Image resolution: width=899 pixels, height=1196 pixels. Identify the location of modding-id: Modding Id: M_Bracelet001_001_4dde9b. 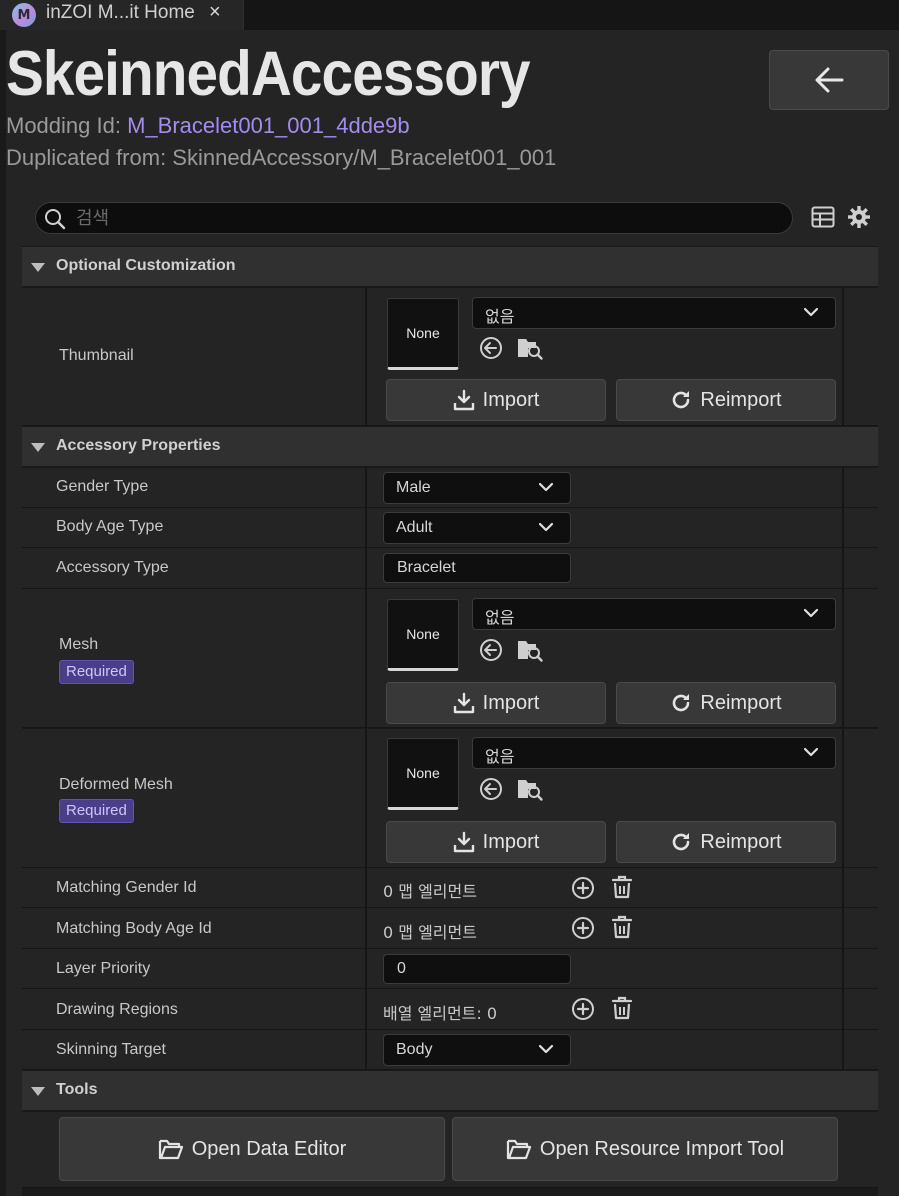
(208, 125).